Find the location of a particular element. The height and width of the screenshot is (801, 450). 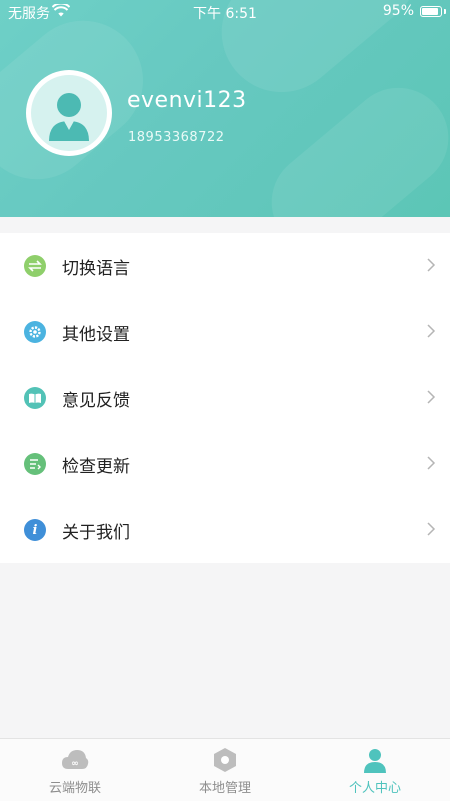

gear-icon is located at coordinates (35, 332).